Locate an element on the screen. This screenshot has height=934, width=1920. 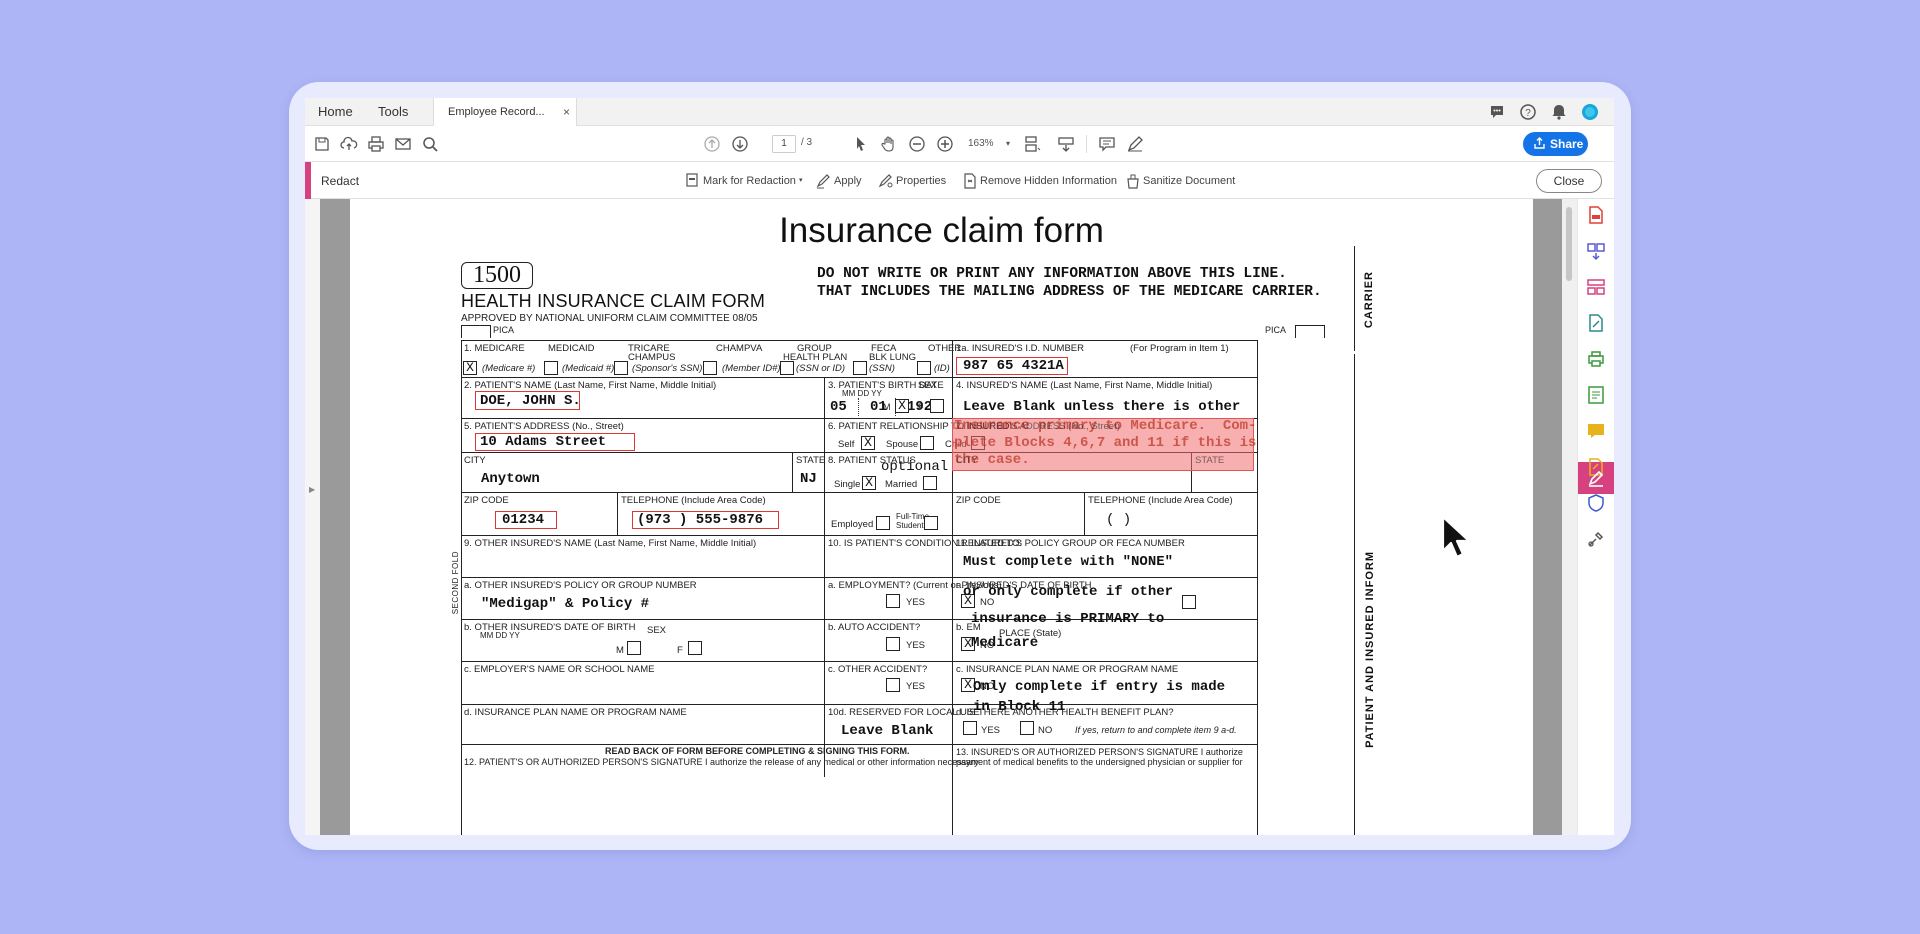
combine-files-icon is located at coordinates (1596, 251).